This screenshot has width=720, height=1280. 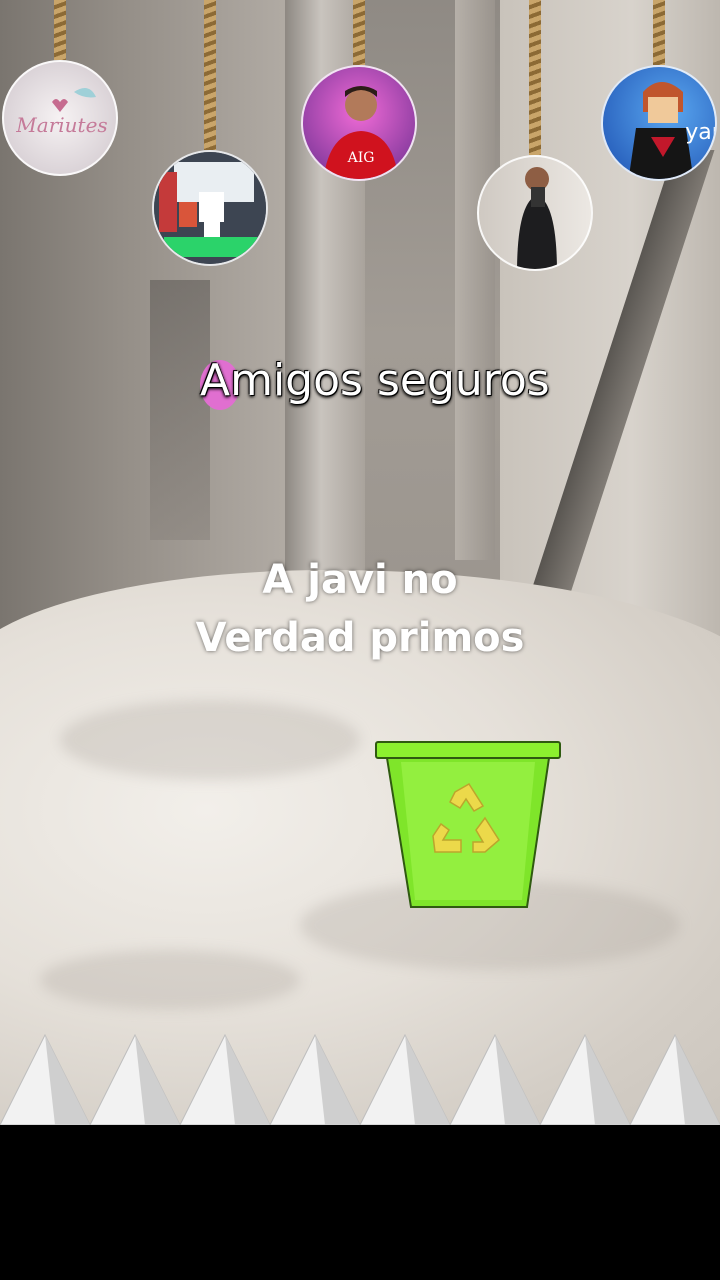 What do you see at coordinates (701, 132) in the screenshot?
I see `avatar-5-text: yar` at bounding box center [701, 132].